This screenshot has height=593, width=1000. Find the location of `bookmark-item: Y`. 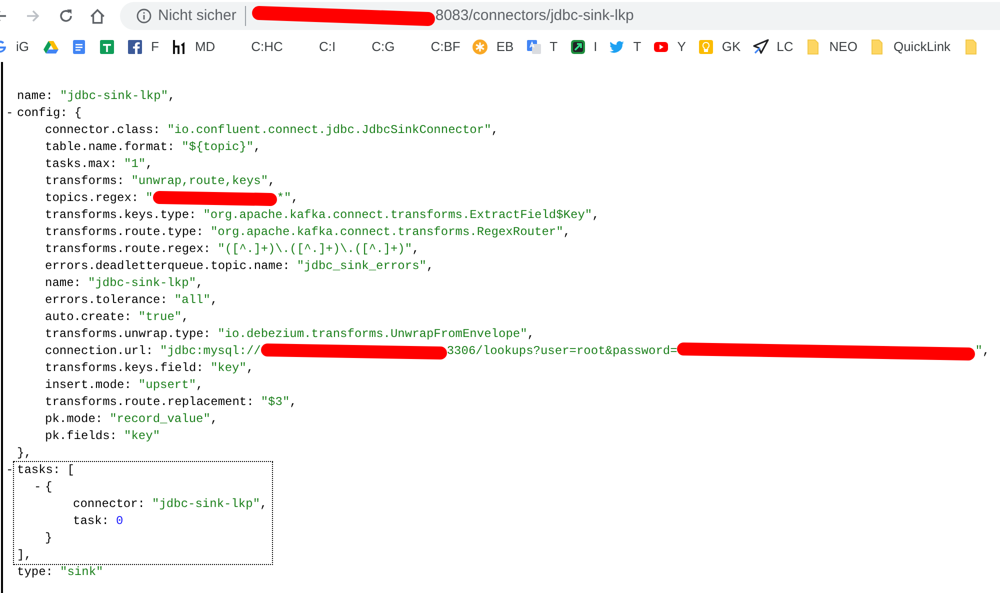

bookmark-item: Y is located at coordinates (669, 47).